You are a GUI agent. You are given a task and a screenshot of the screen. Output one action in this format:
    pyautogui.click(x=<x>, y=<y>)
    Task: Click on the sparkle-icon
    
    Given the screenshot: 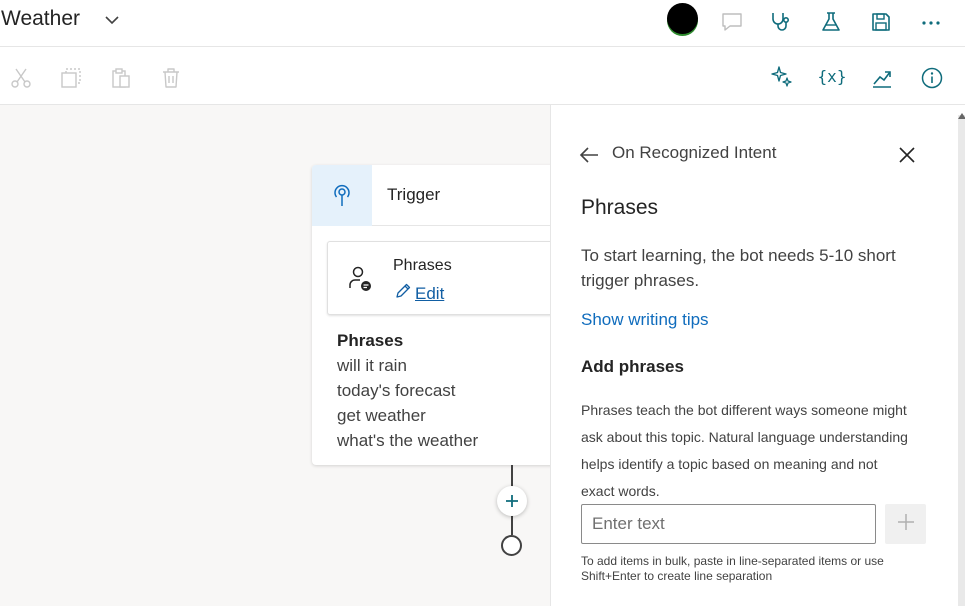 What is the action you would take?
    pyautogui.click(x=782, y=76)
    